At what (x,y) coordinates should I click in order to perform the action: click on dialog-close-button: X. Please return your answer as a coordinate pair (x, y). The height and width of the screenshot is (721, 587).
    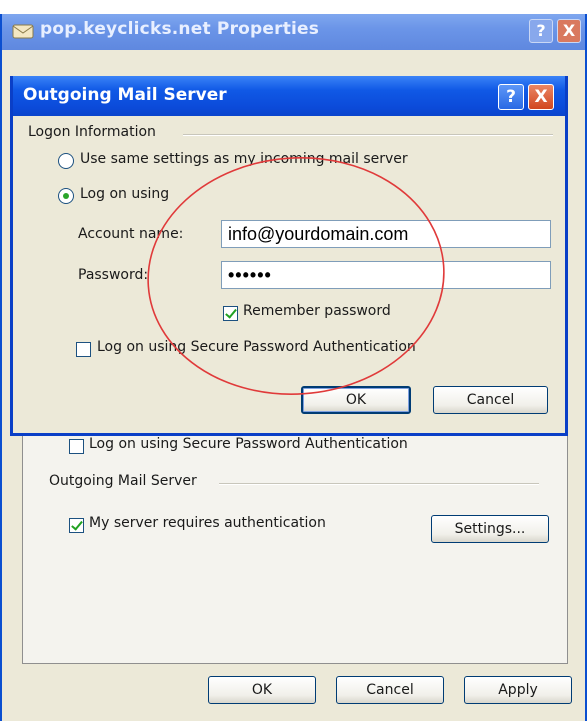
    Looking at the image, I should click on (541, 97).